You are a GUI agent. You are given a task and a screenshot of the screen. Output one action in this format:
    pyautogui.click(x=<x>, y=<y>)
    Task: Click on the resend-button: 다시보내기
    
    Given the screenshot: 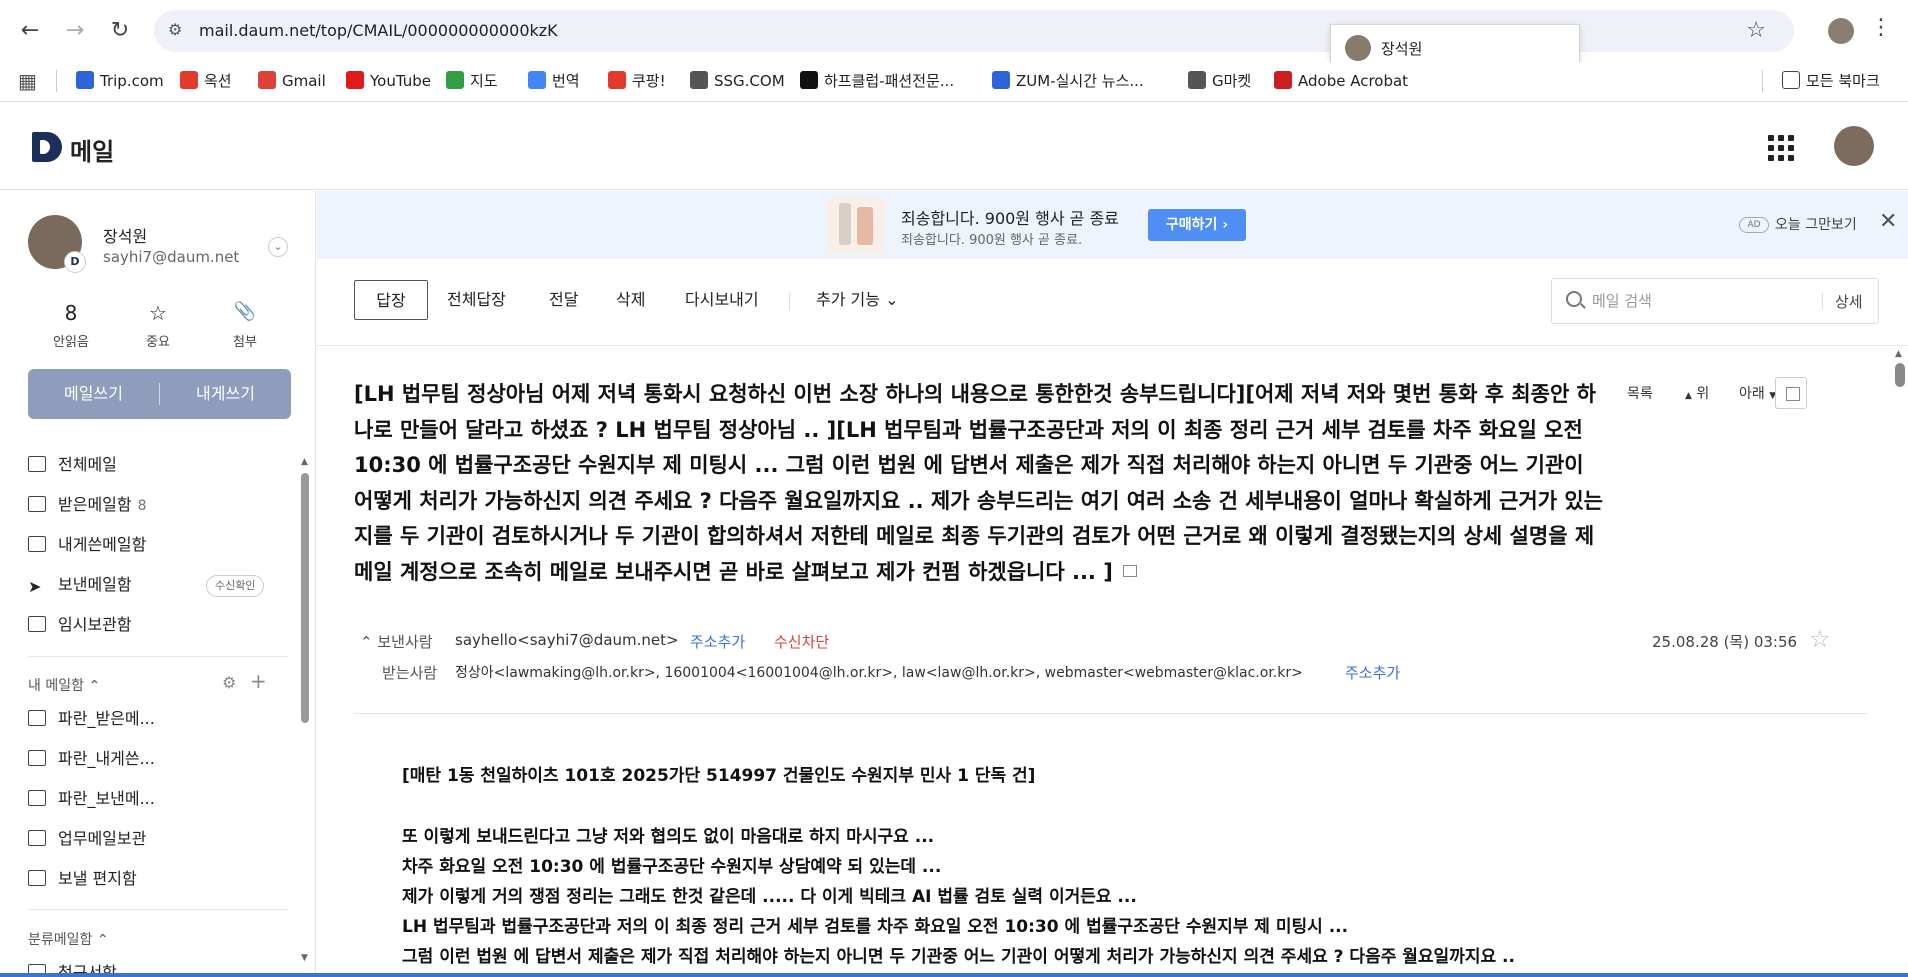 What is the action you would take?
    pyautogui.click(x=722, y=300)
    